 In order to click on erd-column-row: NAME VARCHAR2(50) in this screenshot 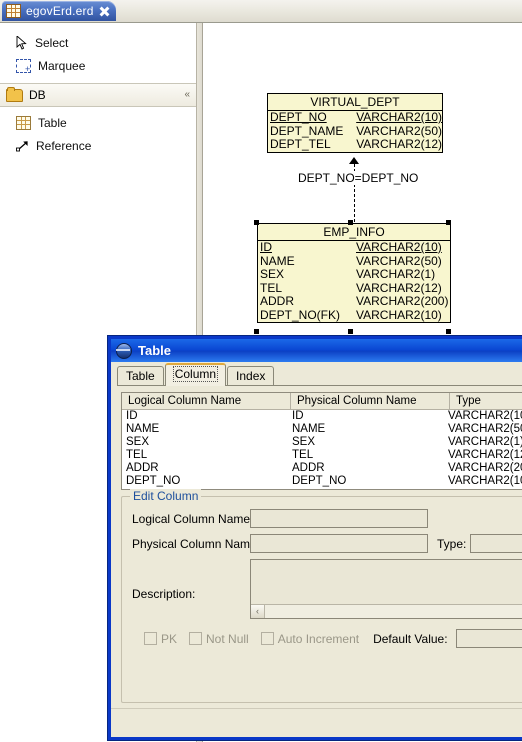, I will do `click(354, 261)`.